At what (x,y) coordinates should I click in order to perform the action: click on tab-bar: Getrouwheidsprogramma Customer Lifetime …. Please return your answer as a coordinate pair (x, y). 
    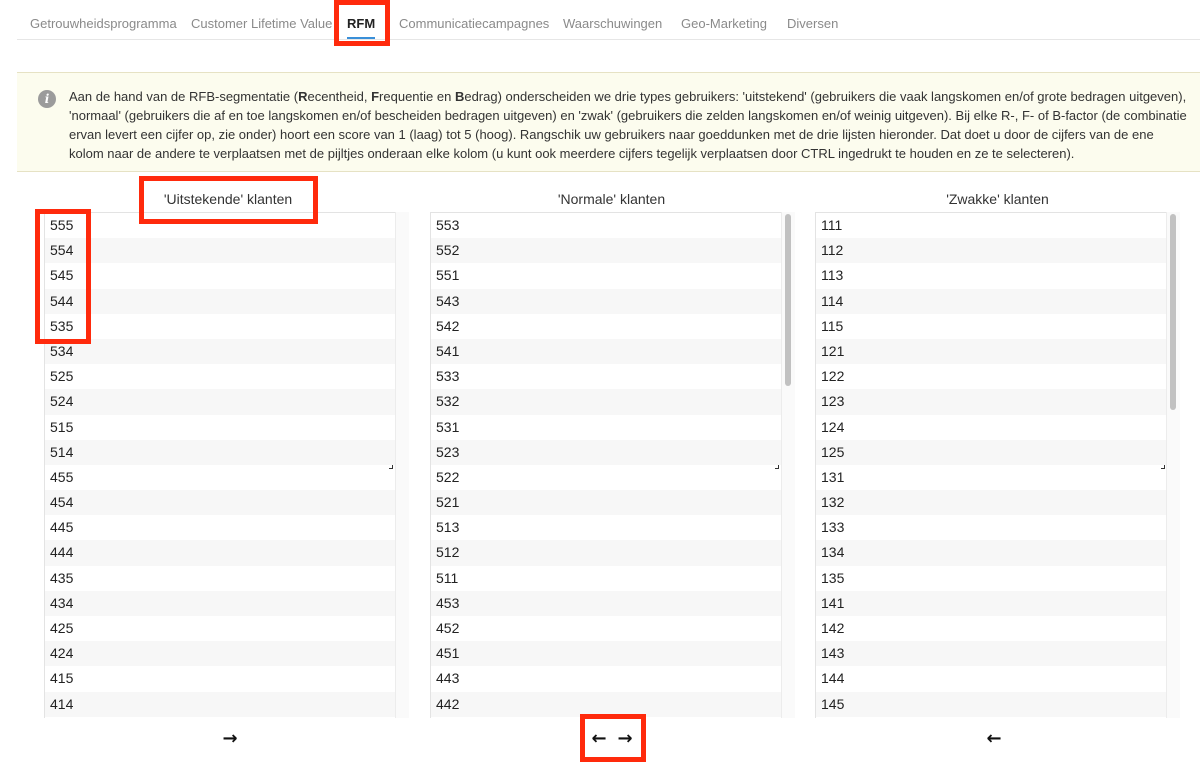
    Looking at the image, I should click on (608, 20).